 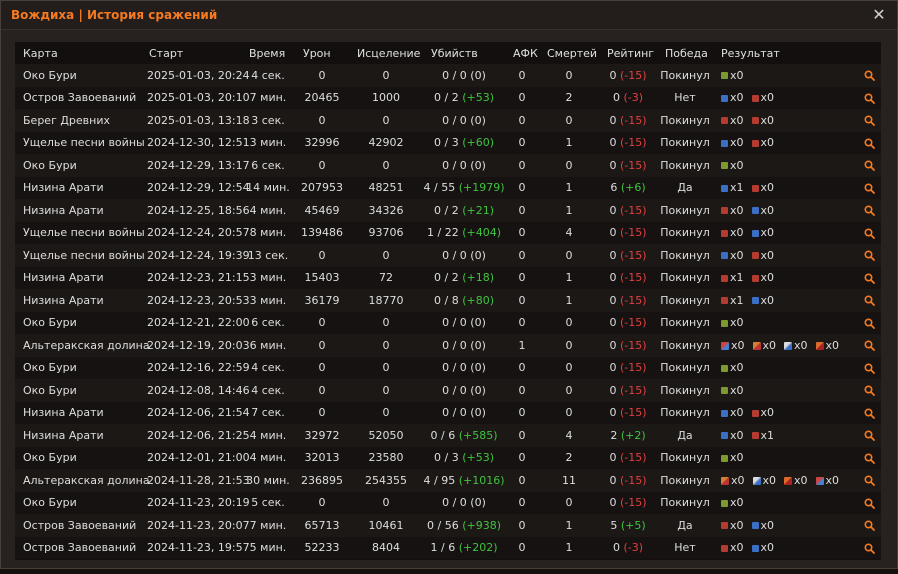 I want to click on col-win: Победа, so click(x=685, y=53).